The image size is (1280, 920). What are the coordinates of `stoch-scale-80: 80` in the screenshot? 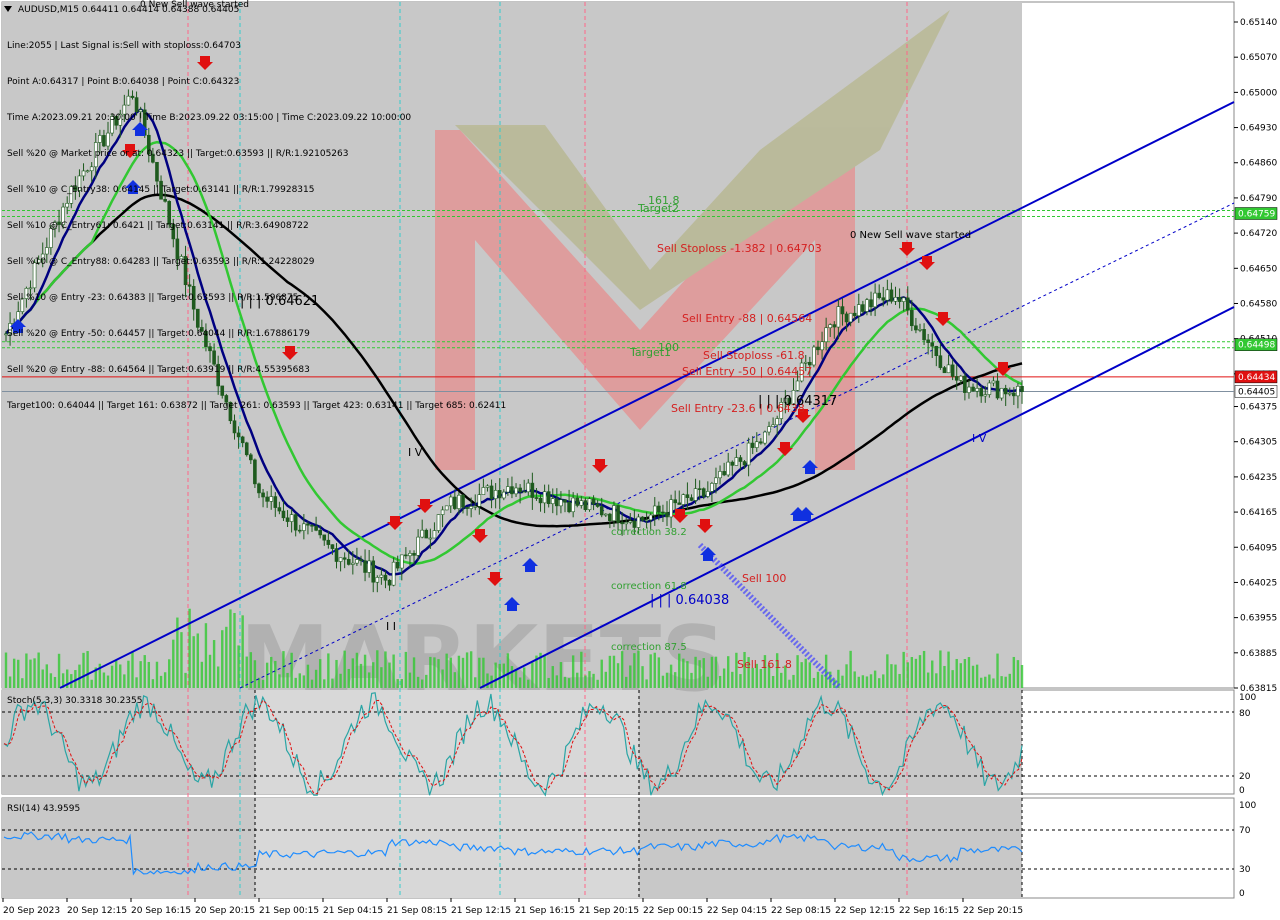 It's located at (1245, 714).